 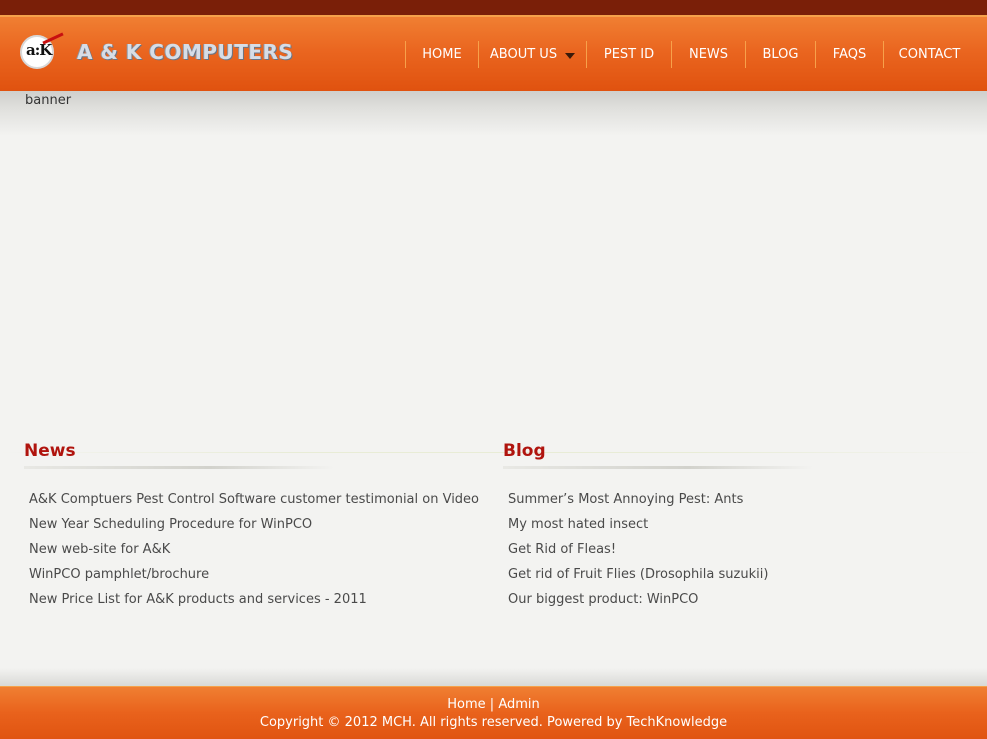 I want to click on nav-item-news: NEWS, so click(x=708, y=54).